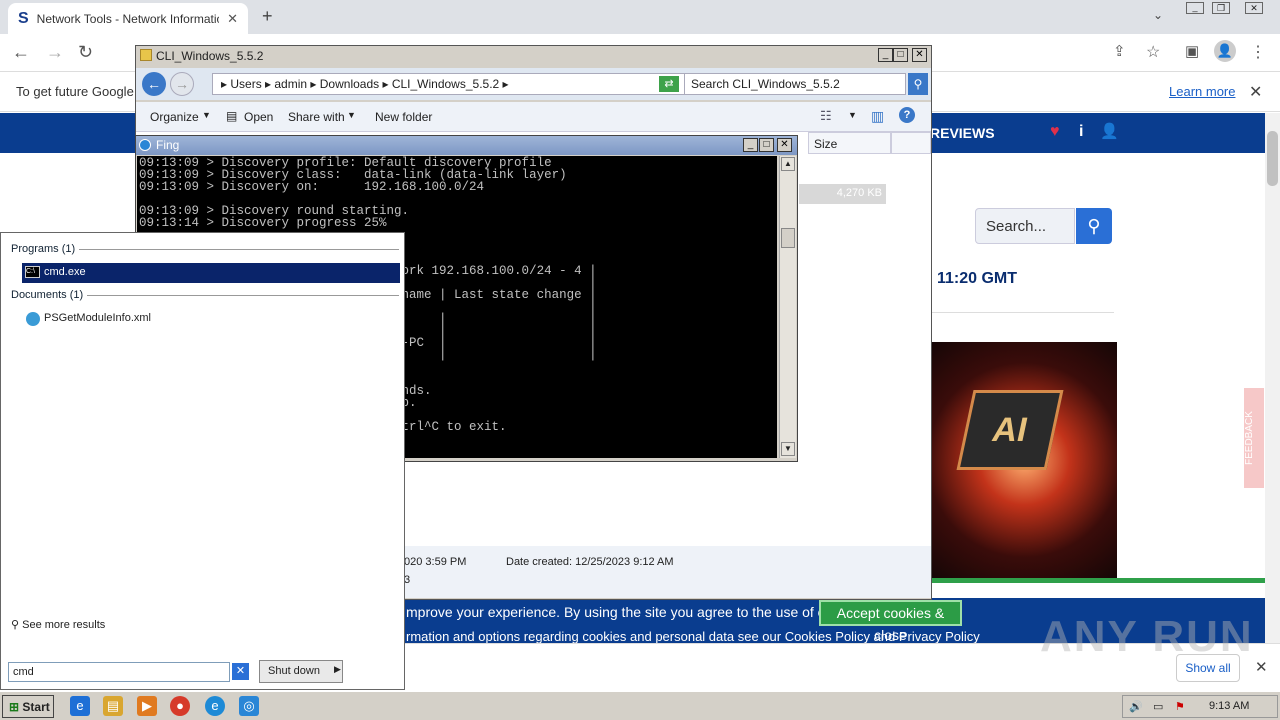 The width and height of the screenshot is (1280, 720). Describe the element at coordinates (590, 562) in the screenshot. I see `date-created-text: Date created: 12/25/2023 9:12 AM` at that location.